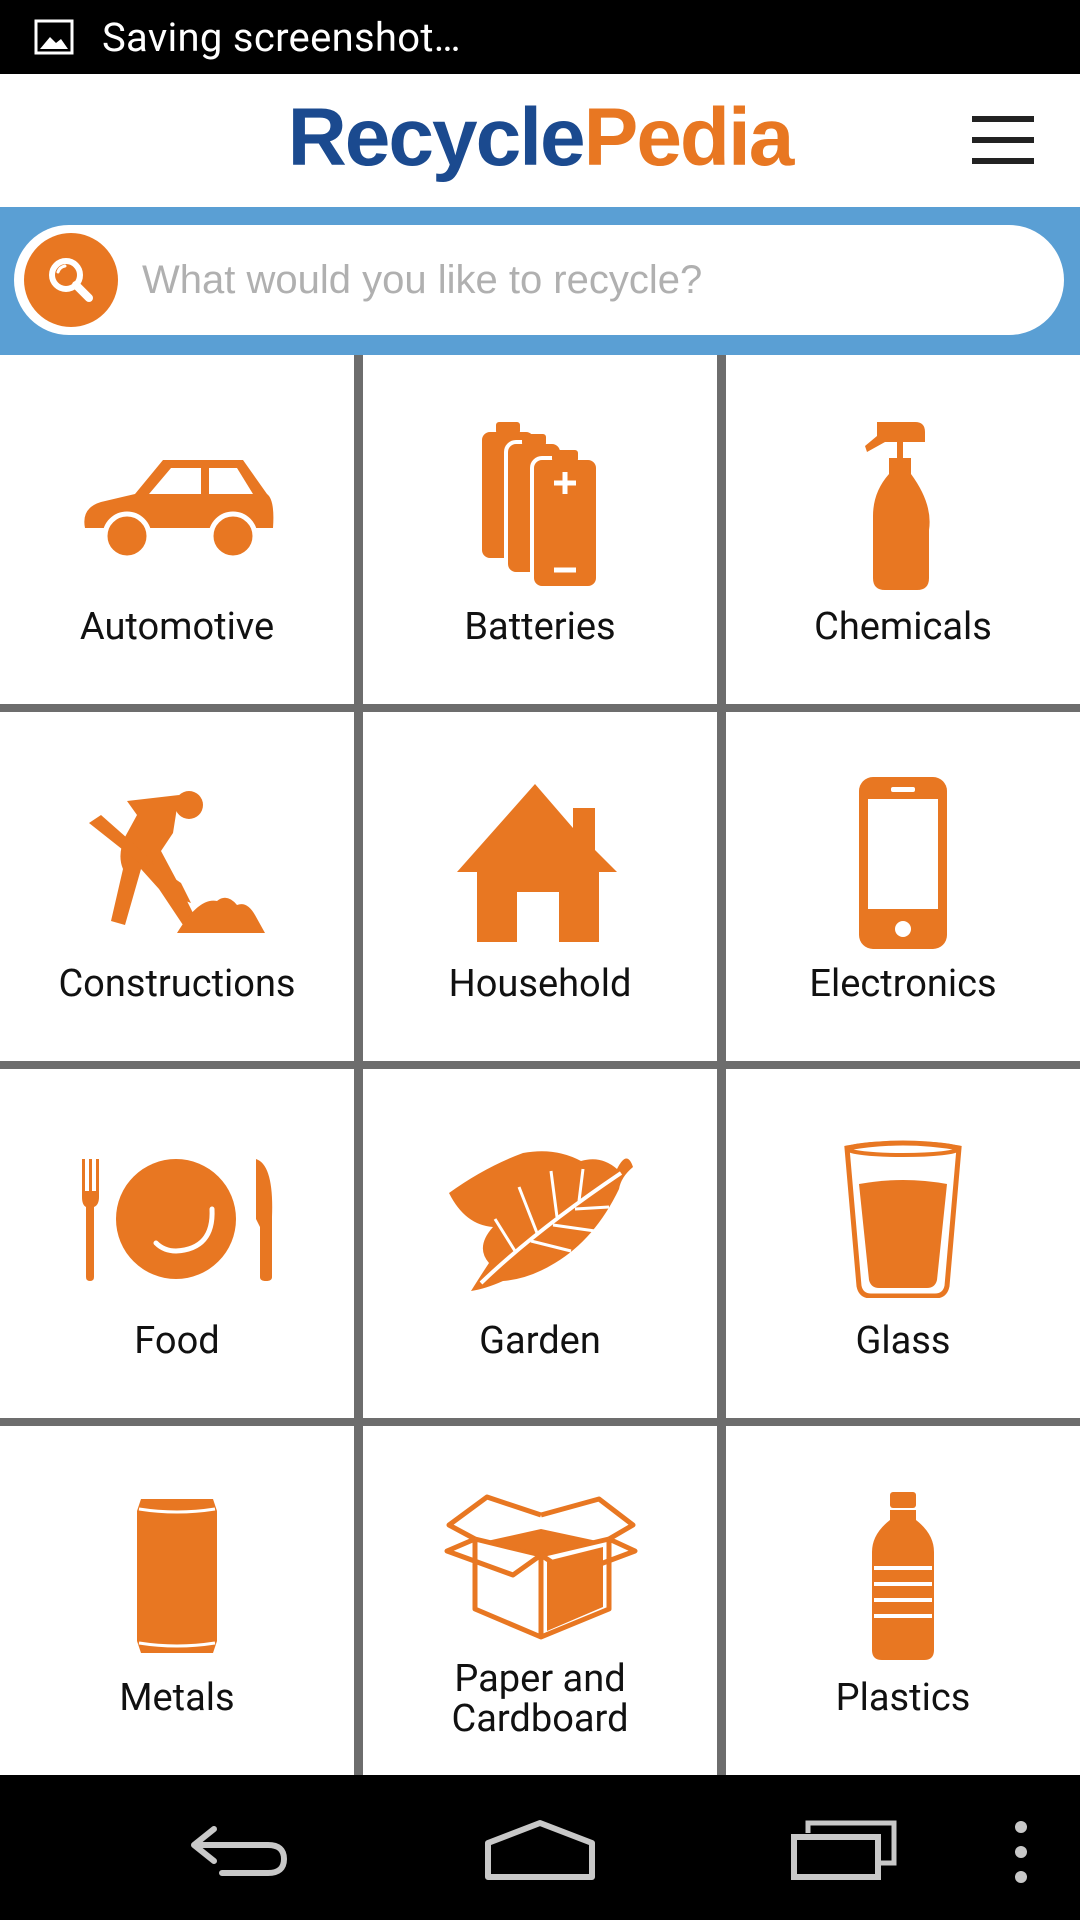  I want to click on batteries-icon, so click(540, 505).